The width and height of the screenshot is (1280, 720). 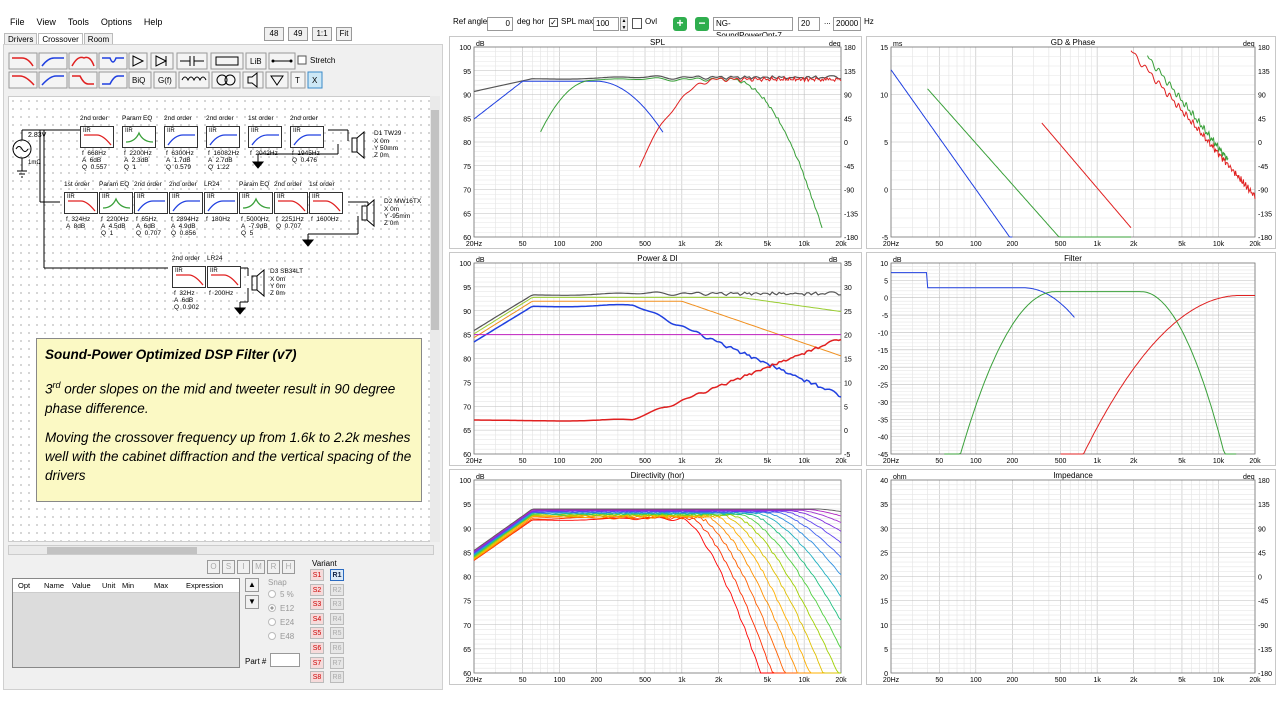 I want to click on horizontal-scrollbar, so click(x=221, y=550).